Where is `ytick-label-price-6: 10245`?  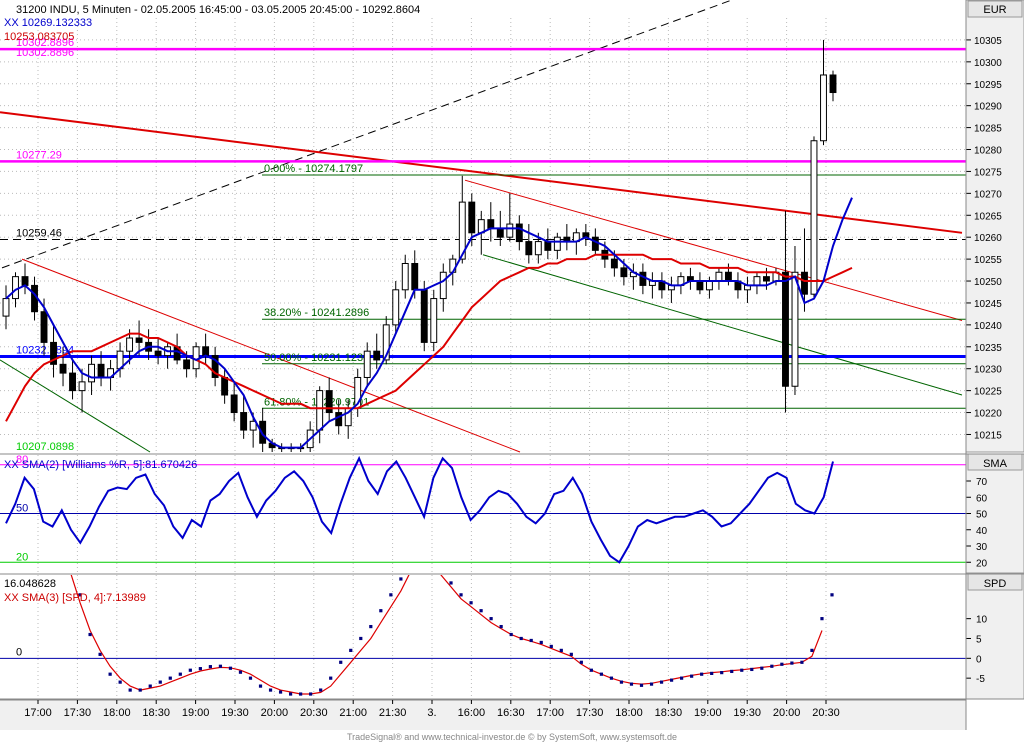
ytick-label-price-6: 10245 is located at coordinates (988, 304).